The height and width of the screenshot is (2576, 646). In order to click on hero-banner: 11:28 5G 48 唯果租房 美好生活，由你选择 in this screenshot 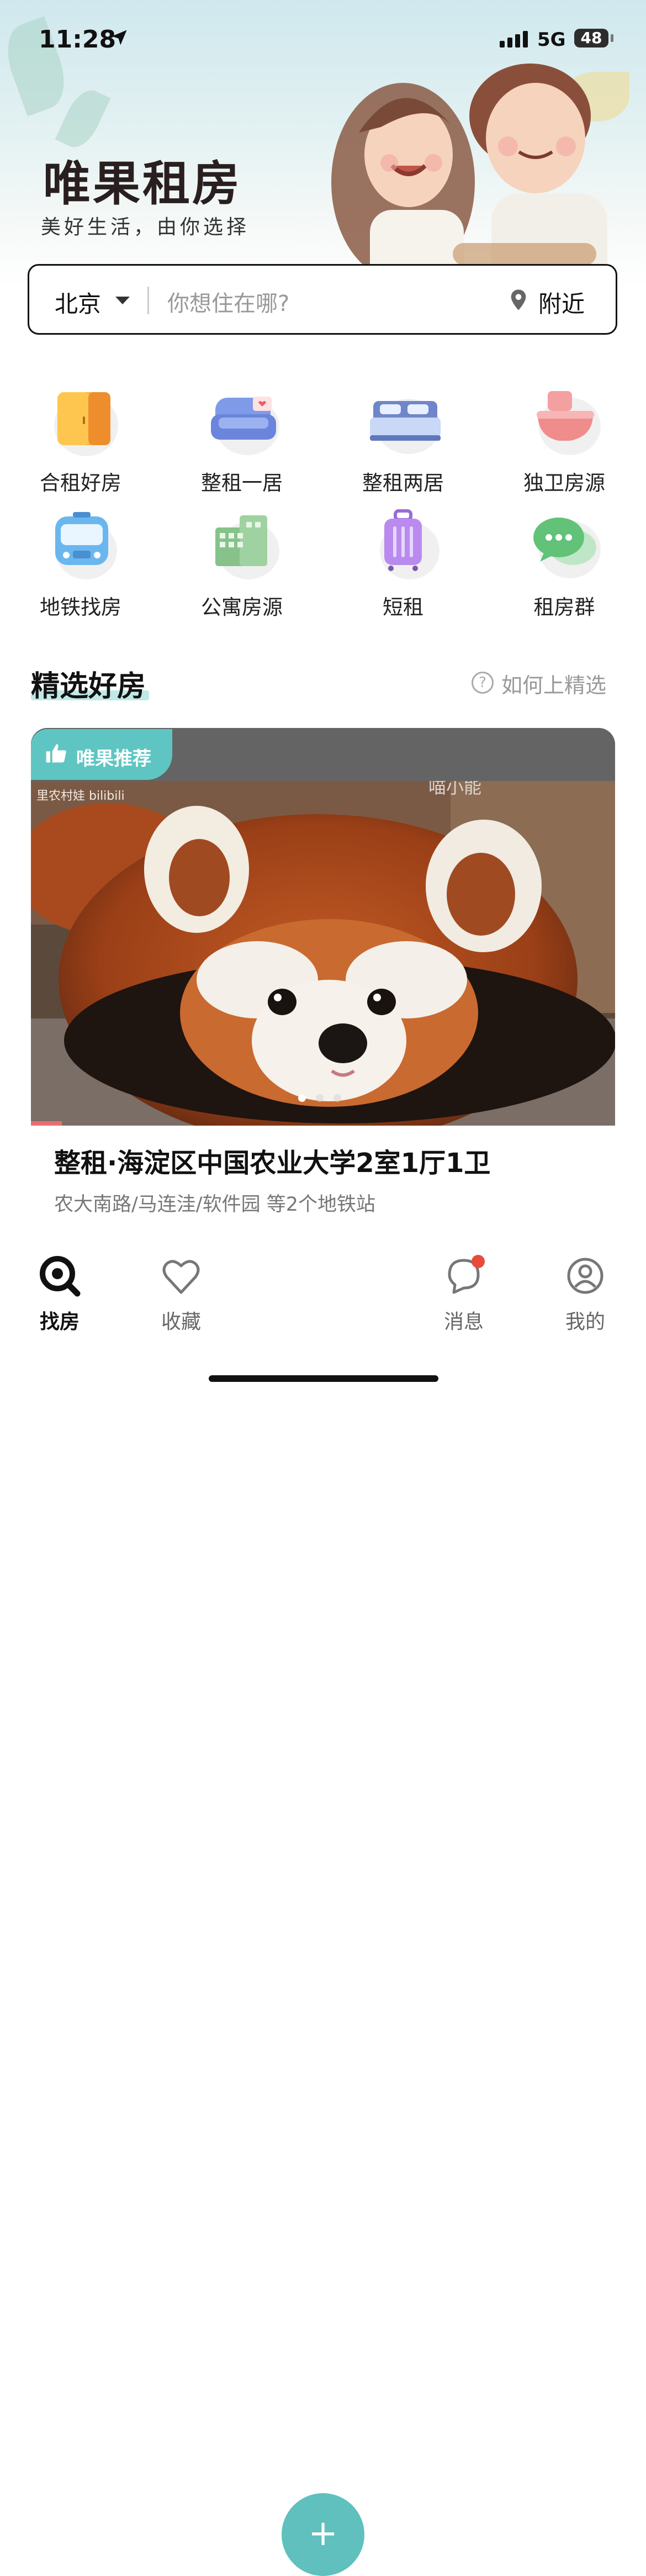, I will do `click(323, 143)`.